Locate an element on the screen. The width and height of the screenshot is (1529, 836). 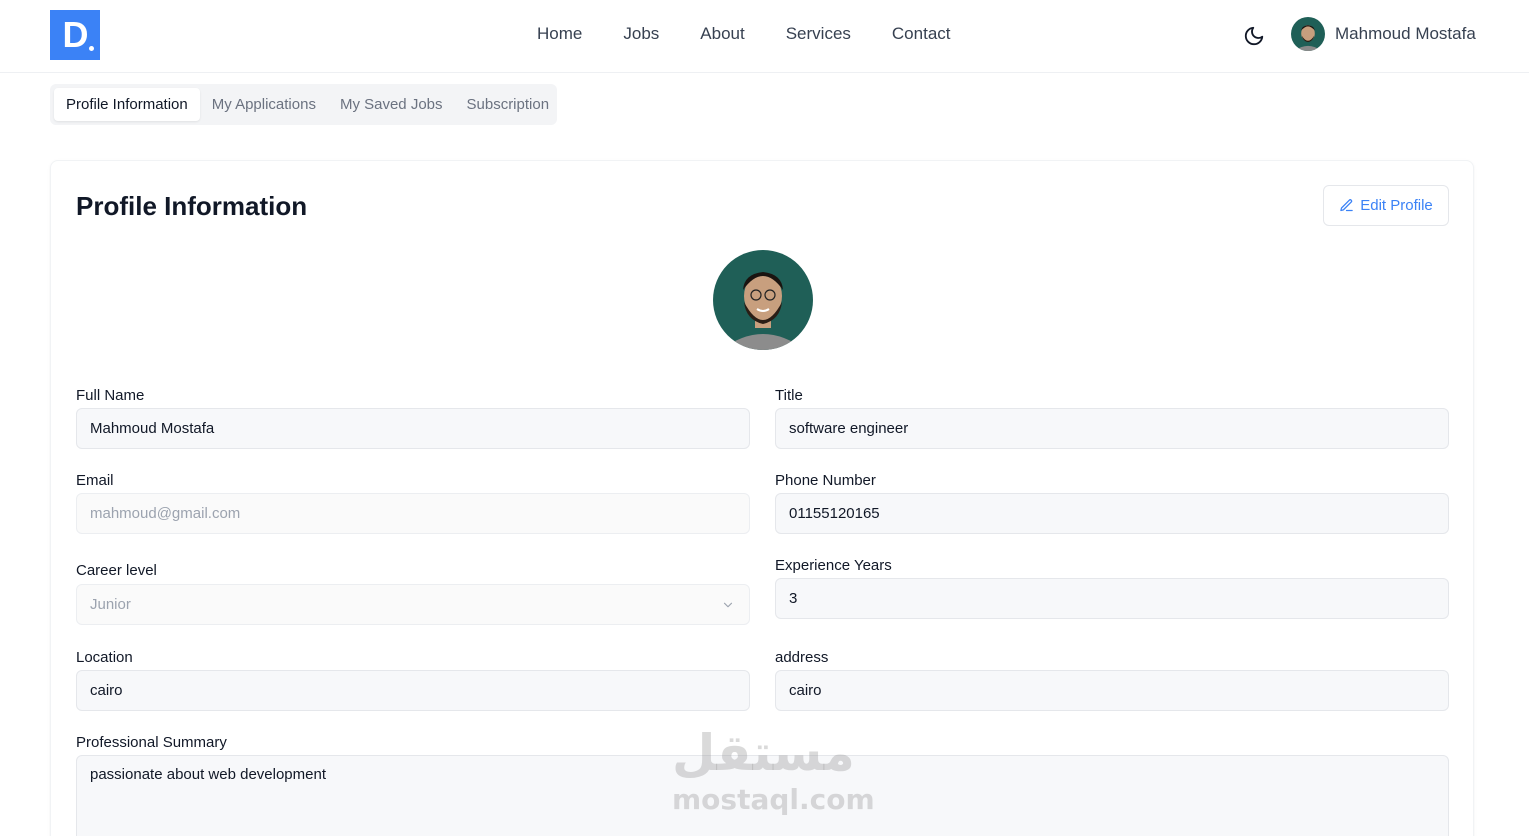
logo-letter: D is located at coordinates (75, 34).